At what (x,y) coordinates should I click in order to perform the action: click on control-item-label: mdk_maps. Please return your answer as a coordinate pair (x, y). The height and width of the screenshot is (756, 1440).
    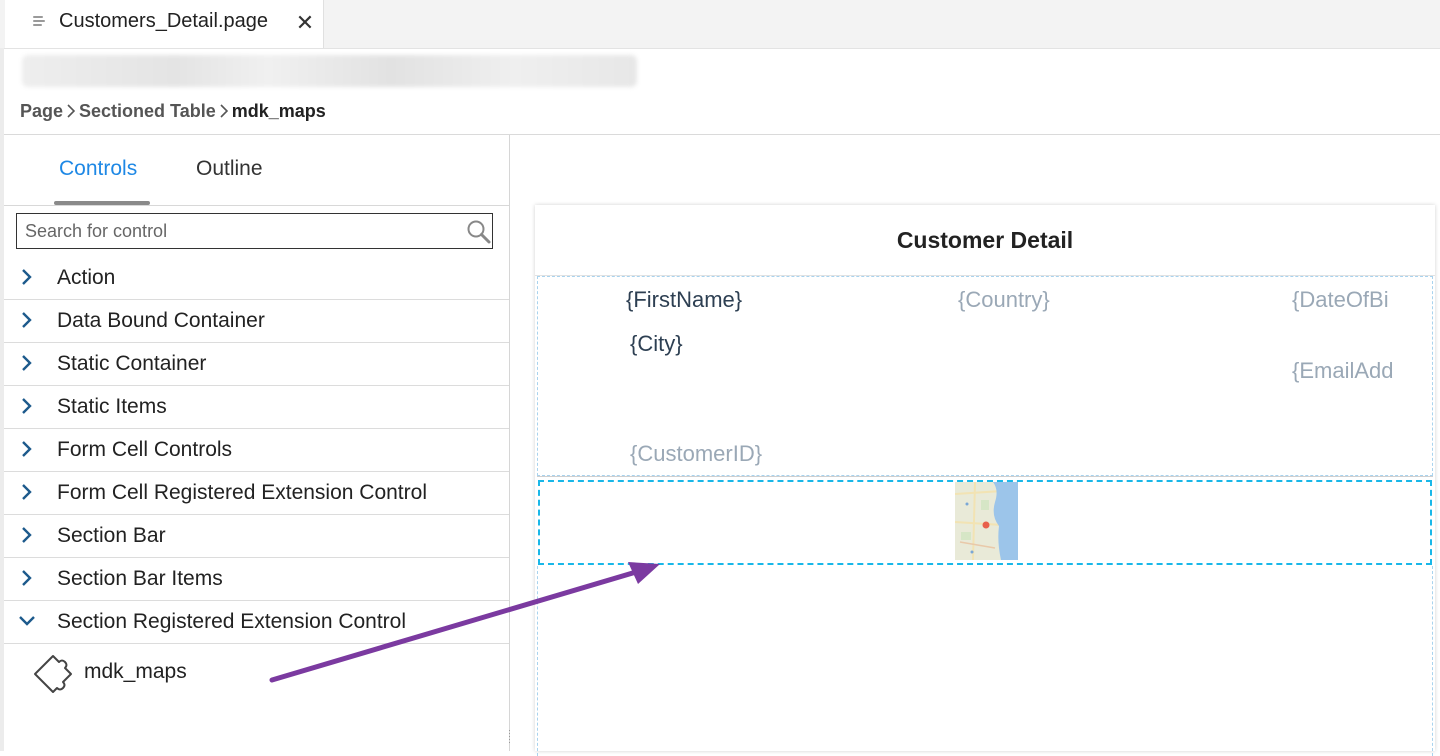
    Looking at the image, I should click on (135, 671).